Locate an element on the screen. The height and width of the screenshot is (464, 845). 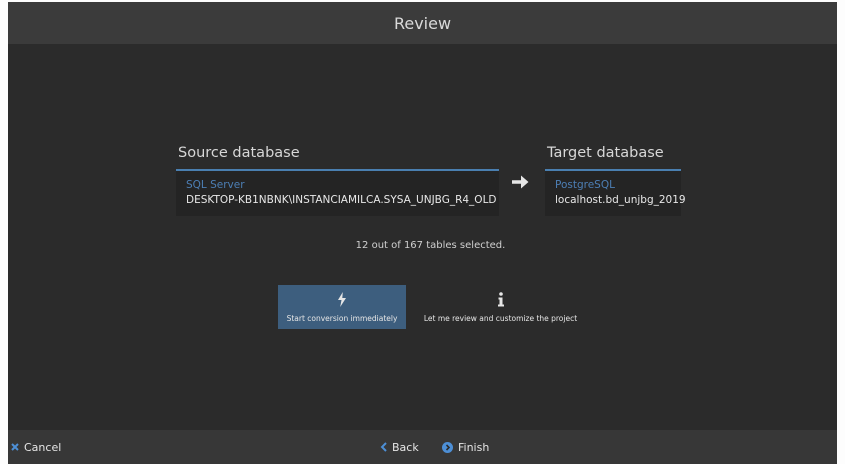
target-connection-label: localhost.bd_unjbg_2019 is located at coordinates (620, 200).